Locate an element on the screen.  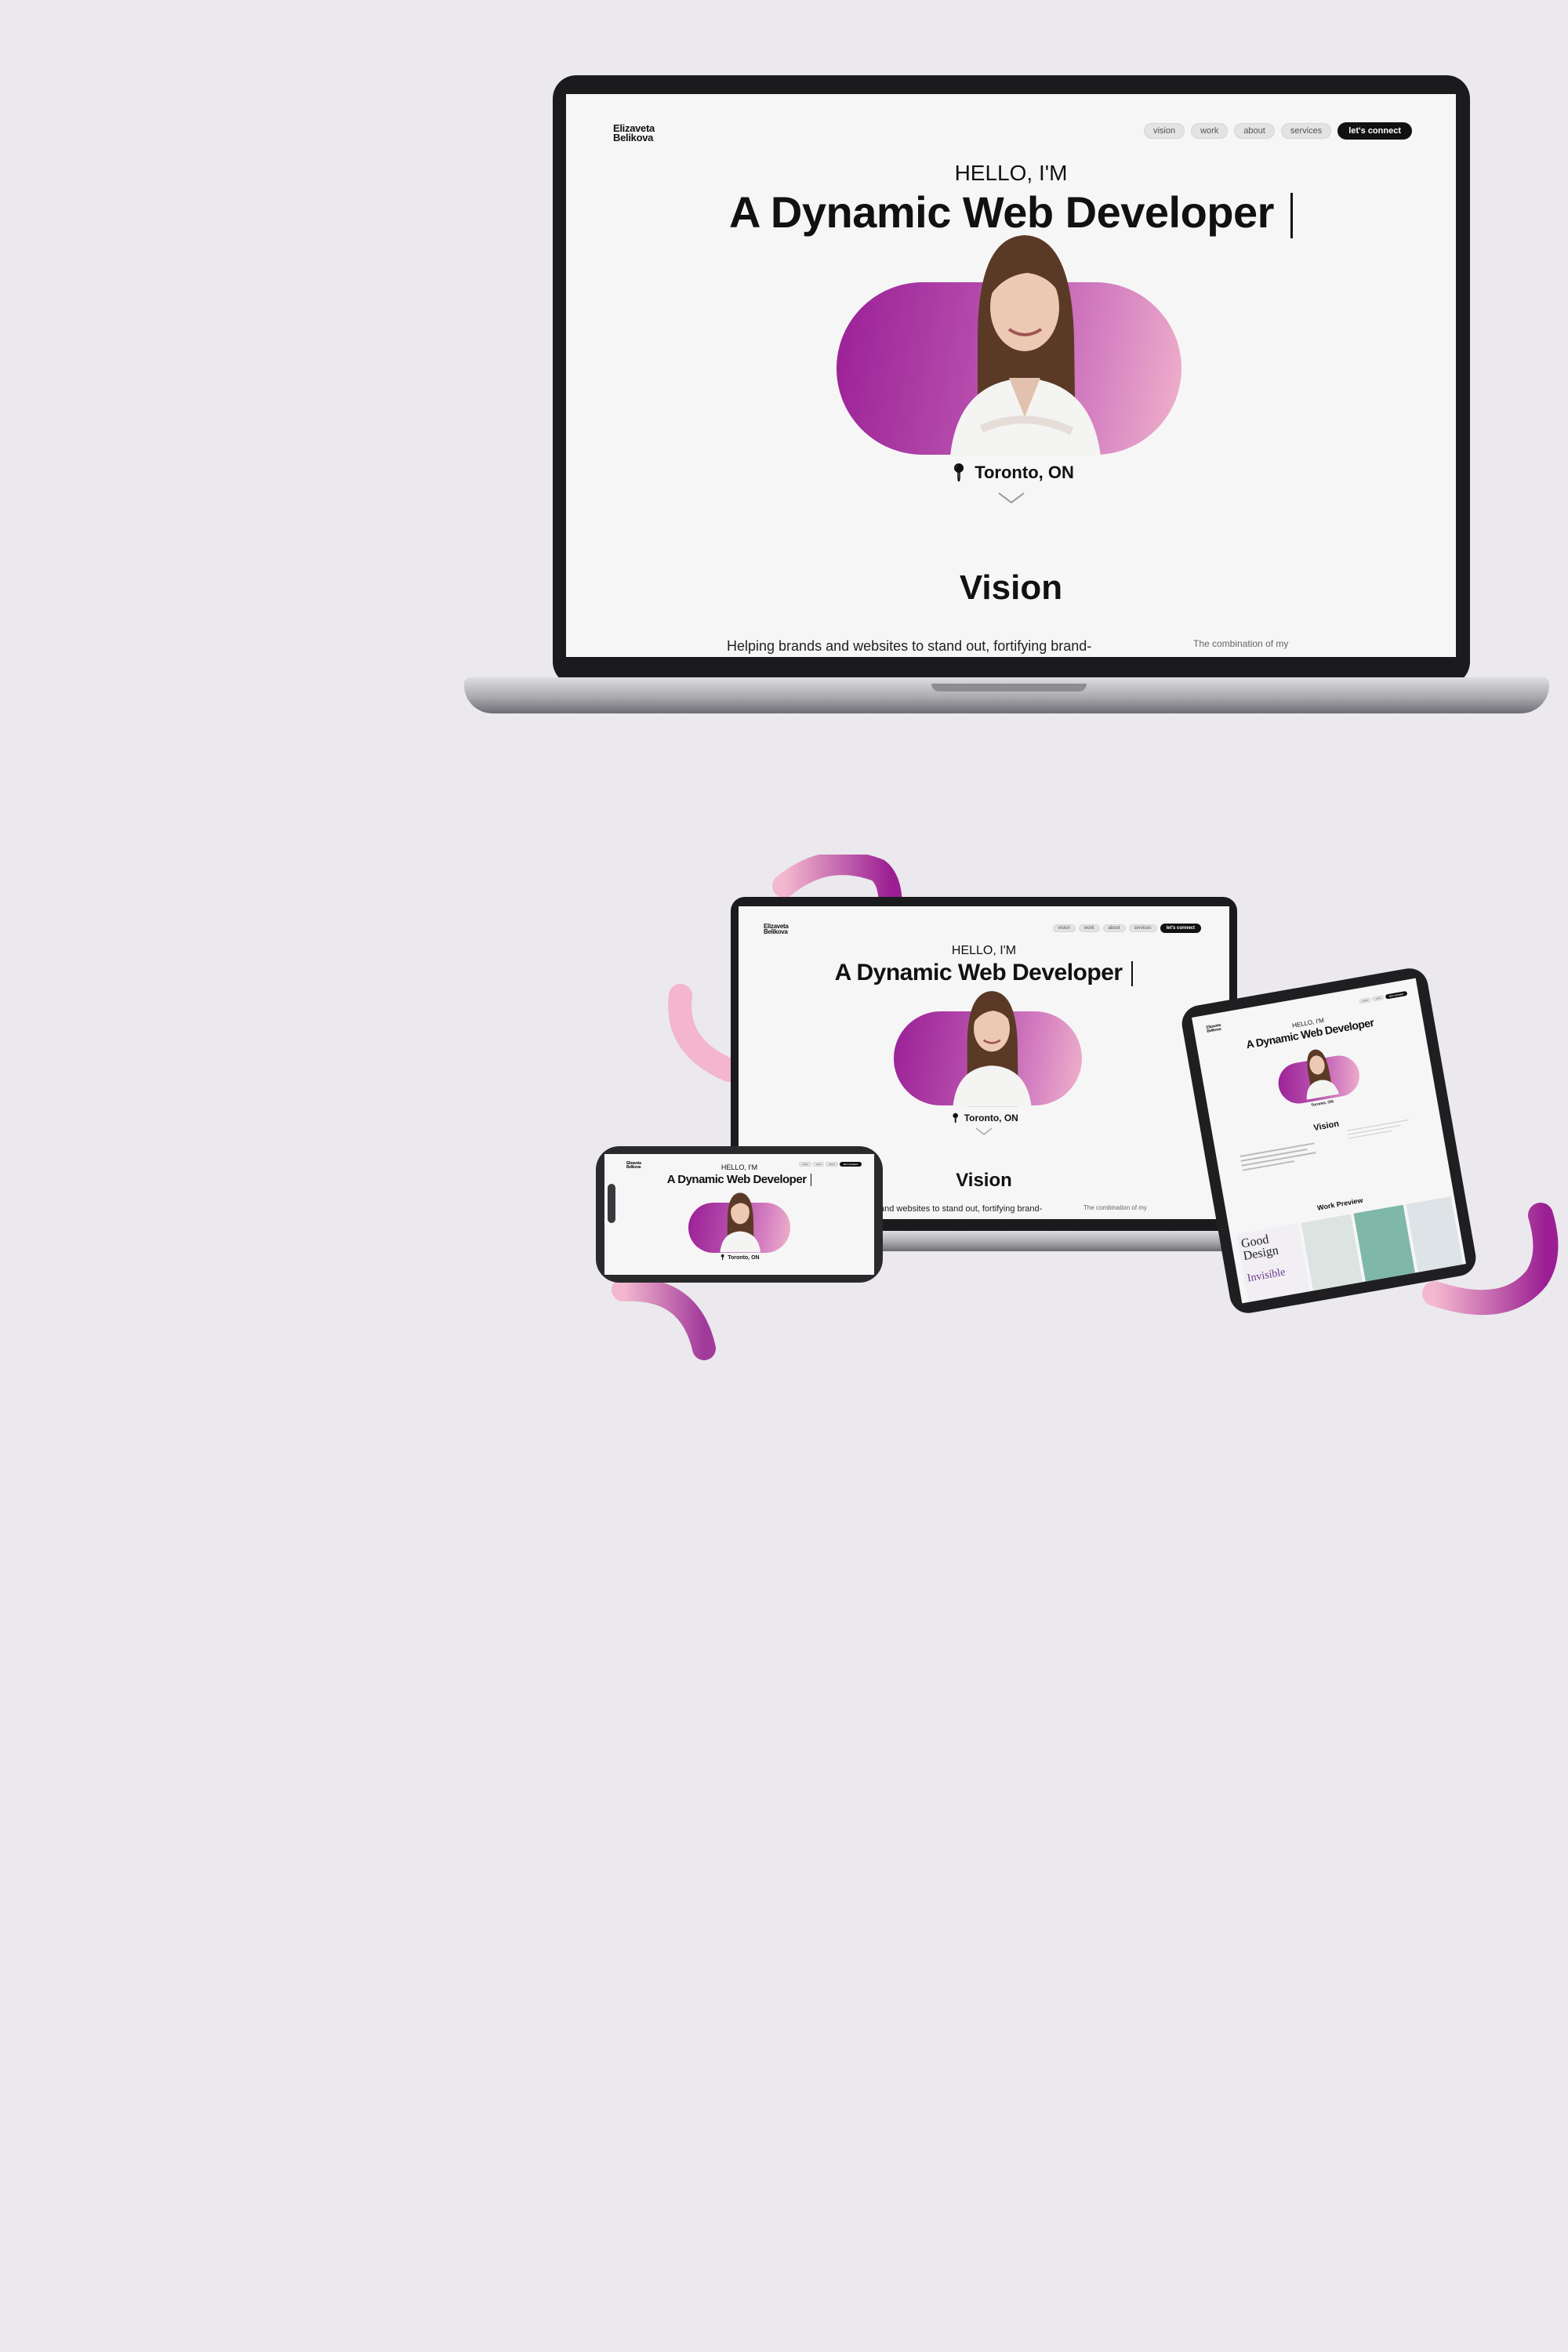
site-nav: vision work let's connect is located at coordinates (1382, 997).